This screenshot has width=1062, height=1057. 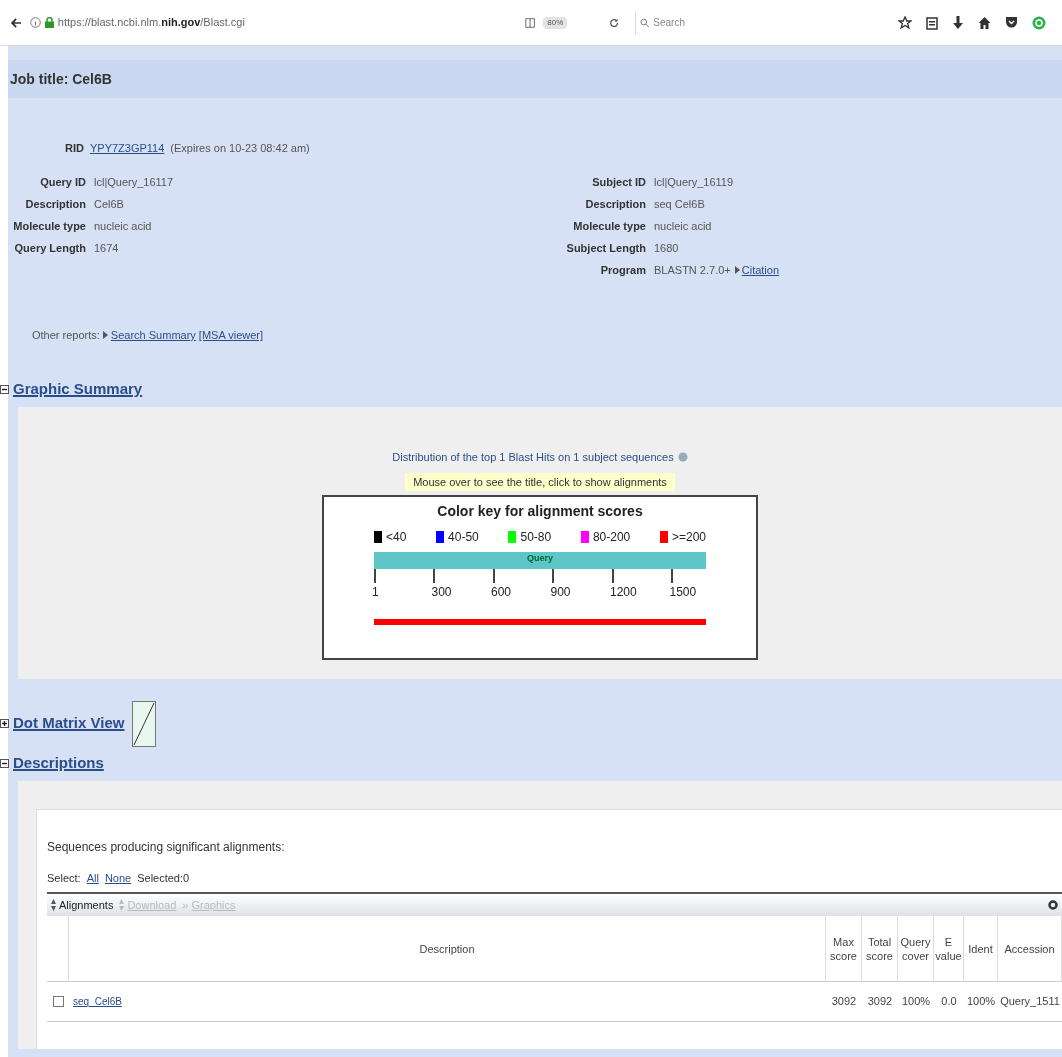 I want to click on field-label: Query Length, so click(x=49, y=248).